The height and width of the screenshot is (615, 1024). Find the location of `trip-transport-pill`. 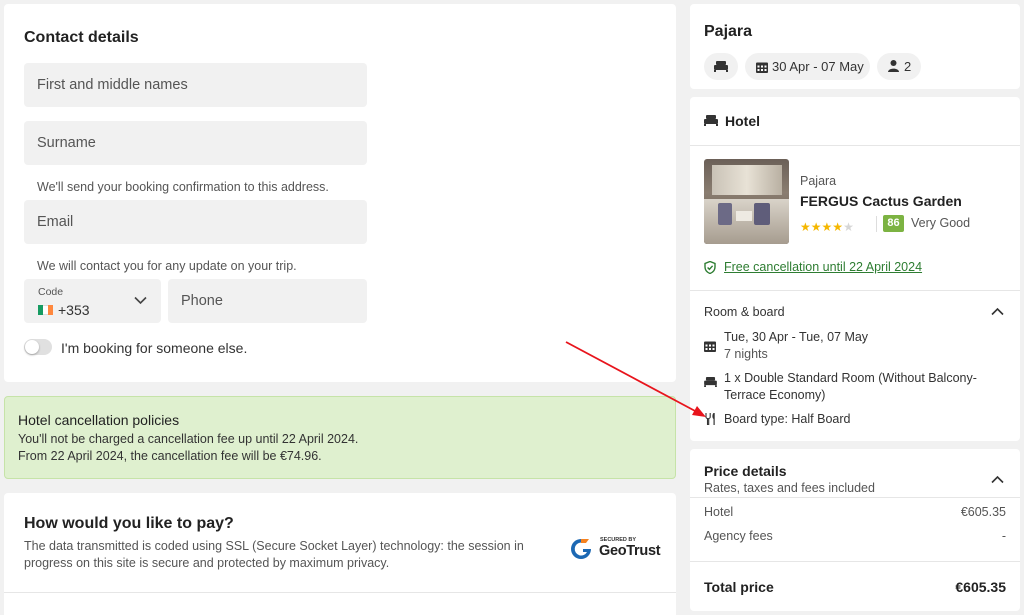

trip-transport-pill is located at coordinates (721, 66).